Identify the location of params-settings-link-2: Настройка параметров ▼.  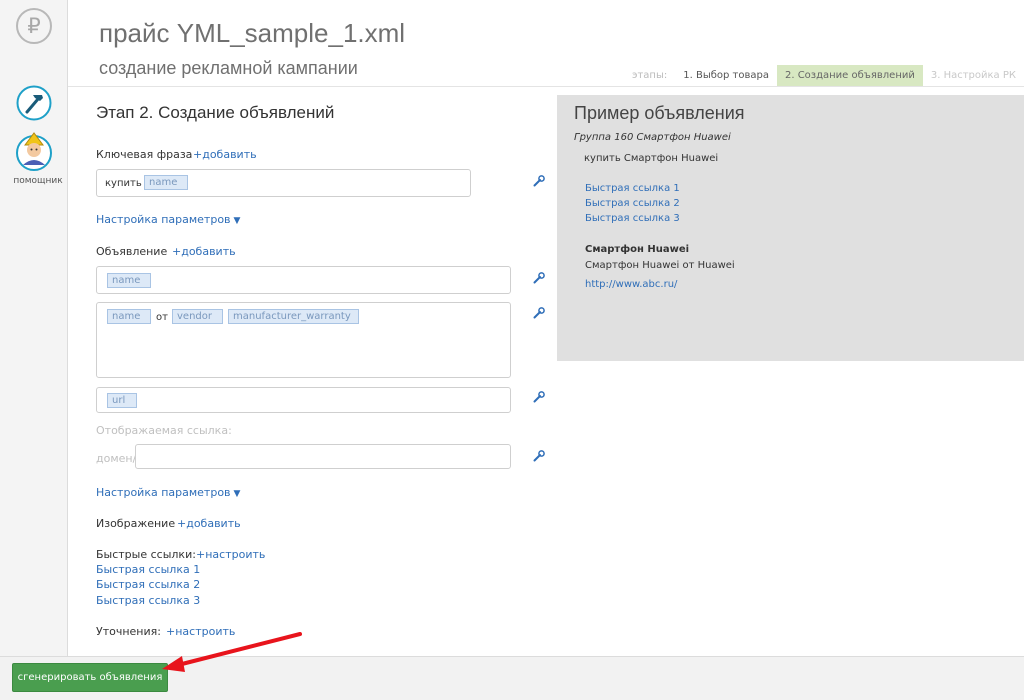
(168, 492).